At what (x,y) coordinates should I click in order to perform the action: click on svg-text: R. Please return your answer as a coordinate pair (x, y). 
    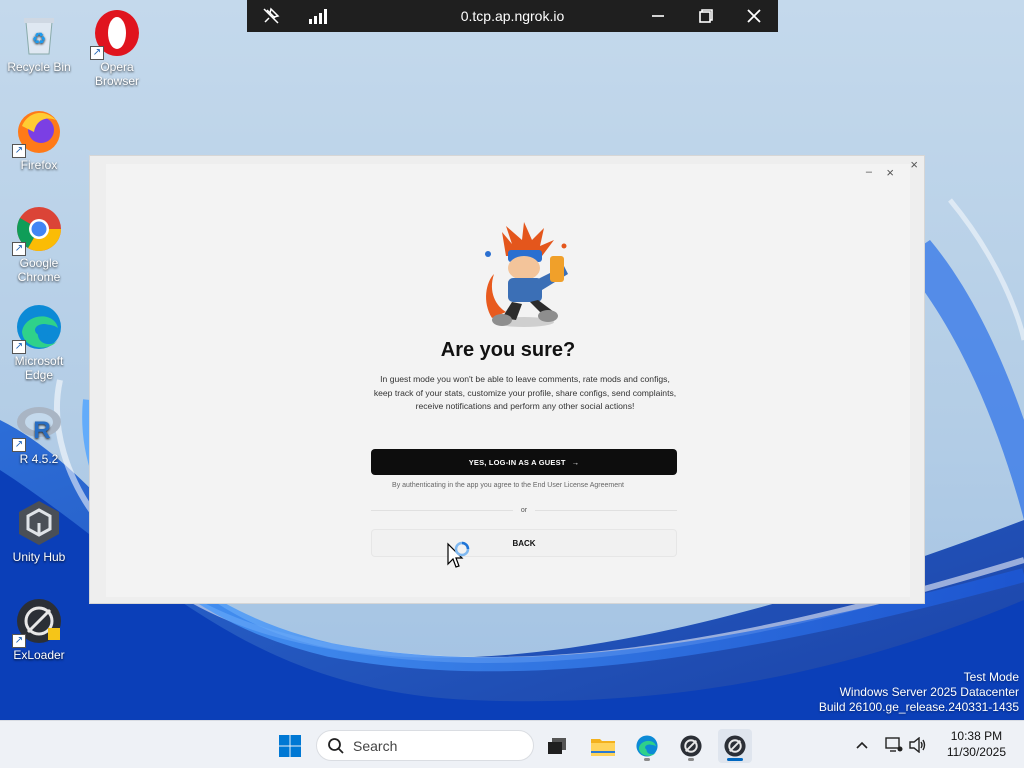
    Looking at the image, I should click on (41, 430).